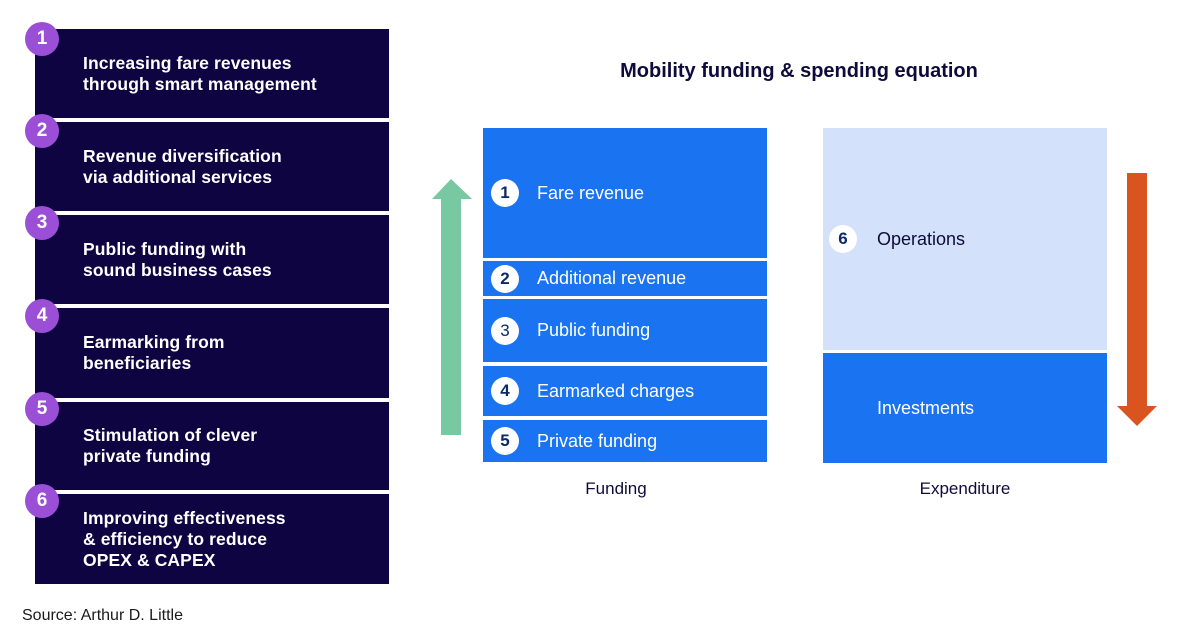 This screenshot has height=636, width=1190. Describe the element at coordinates (505, 441) in the screenshot. I see `funding-number-5: 5` at that location.